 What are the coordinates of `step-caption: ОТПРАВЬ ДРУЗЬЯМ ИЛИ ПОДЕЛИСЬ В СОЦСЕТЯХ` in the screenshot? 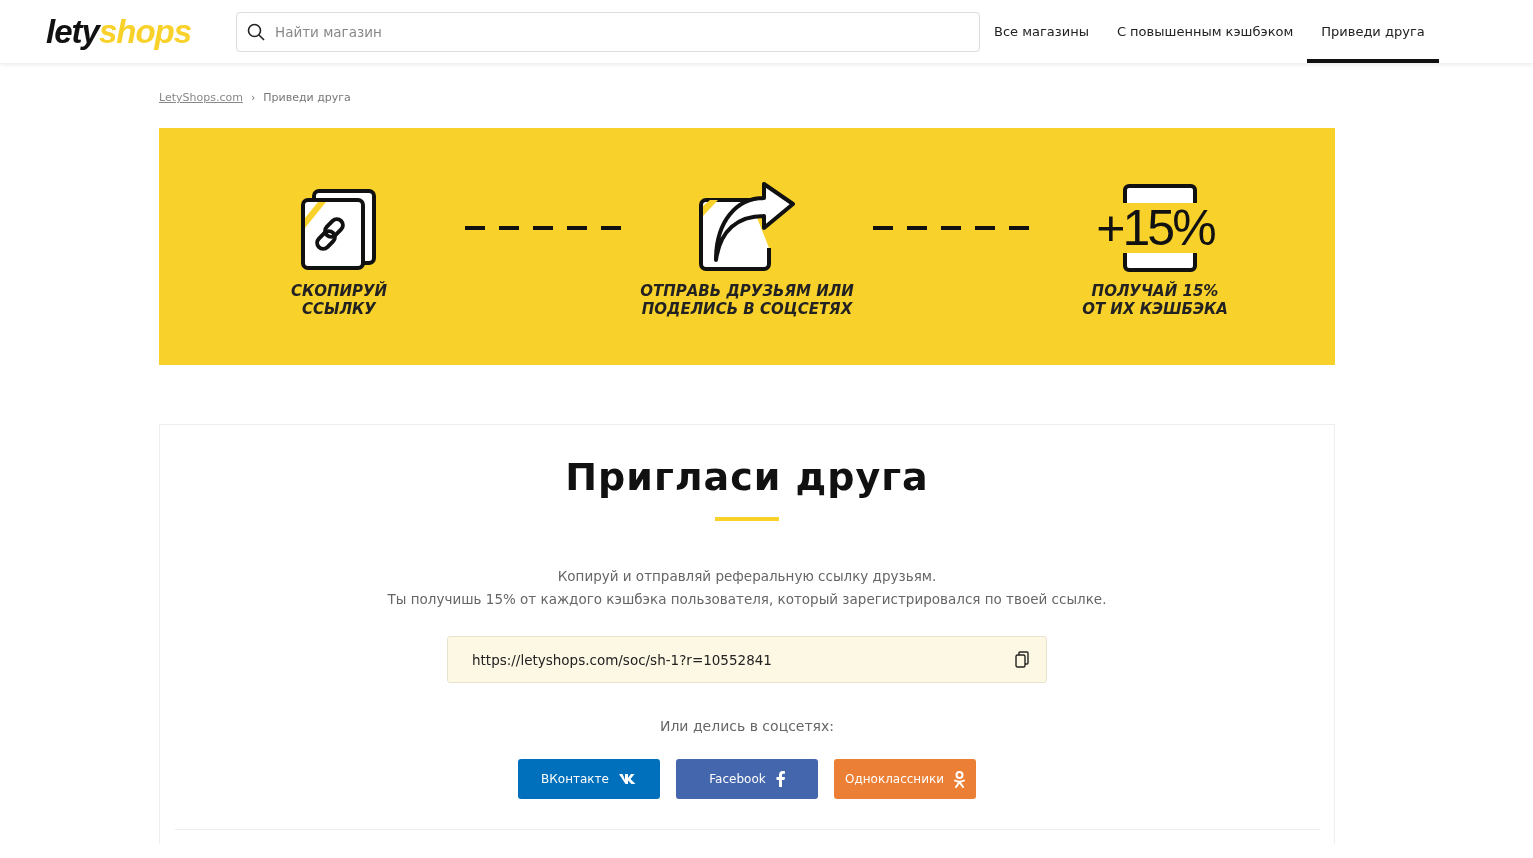 It's located at (747, 300).